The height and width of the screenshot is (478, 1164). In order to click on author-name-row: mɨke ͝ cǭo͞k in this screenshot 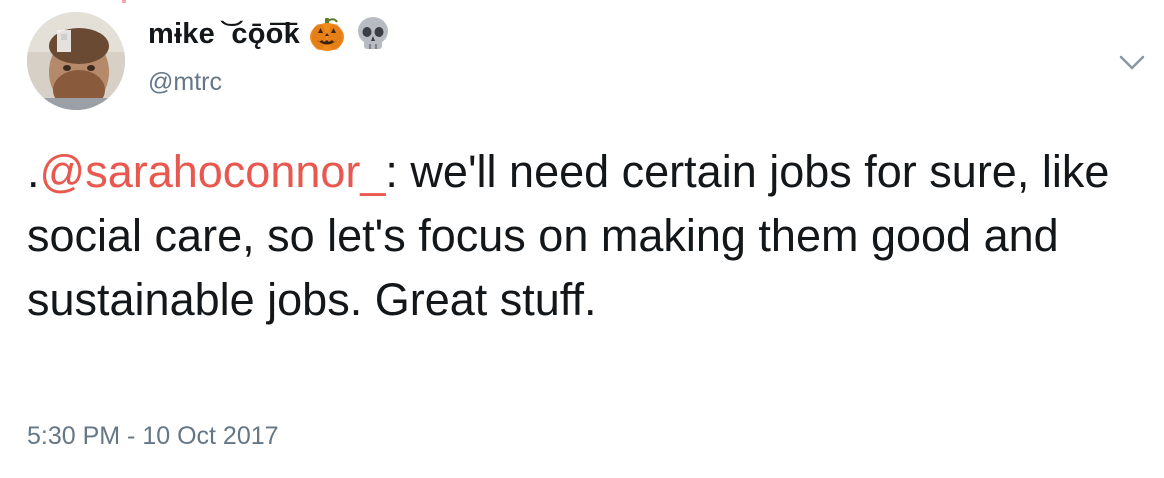, I will do `click(270, 34)`.